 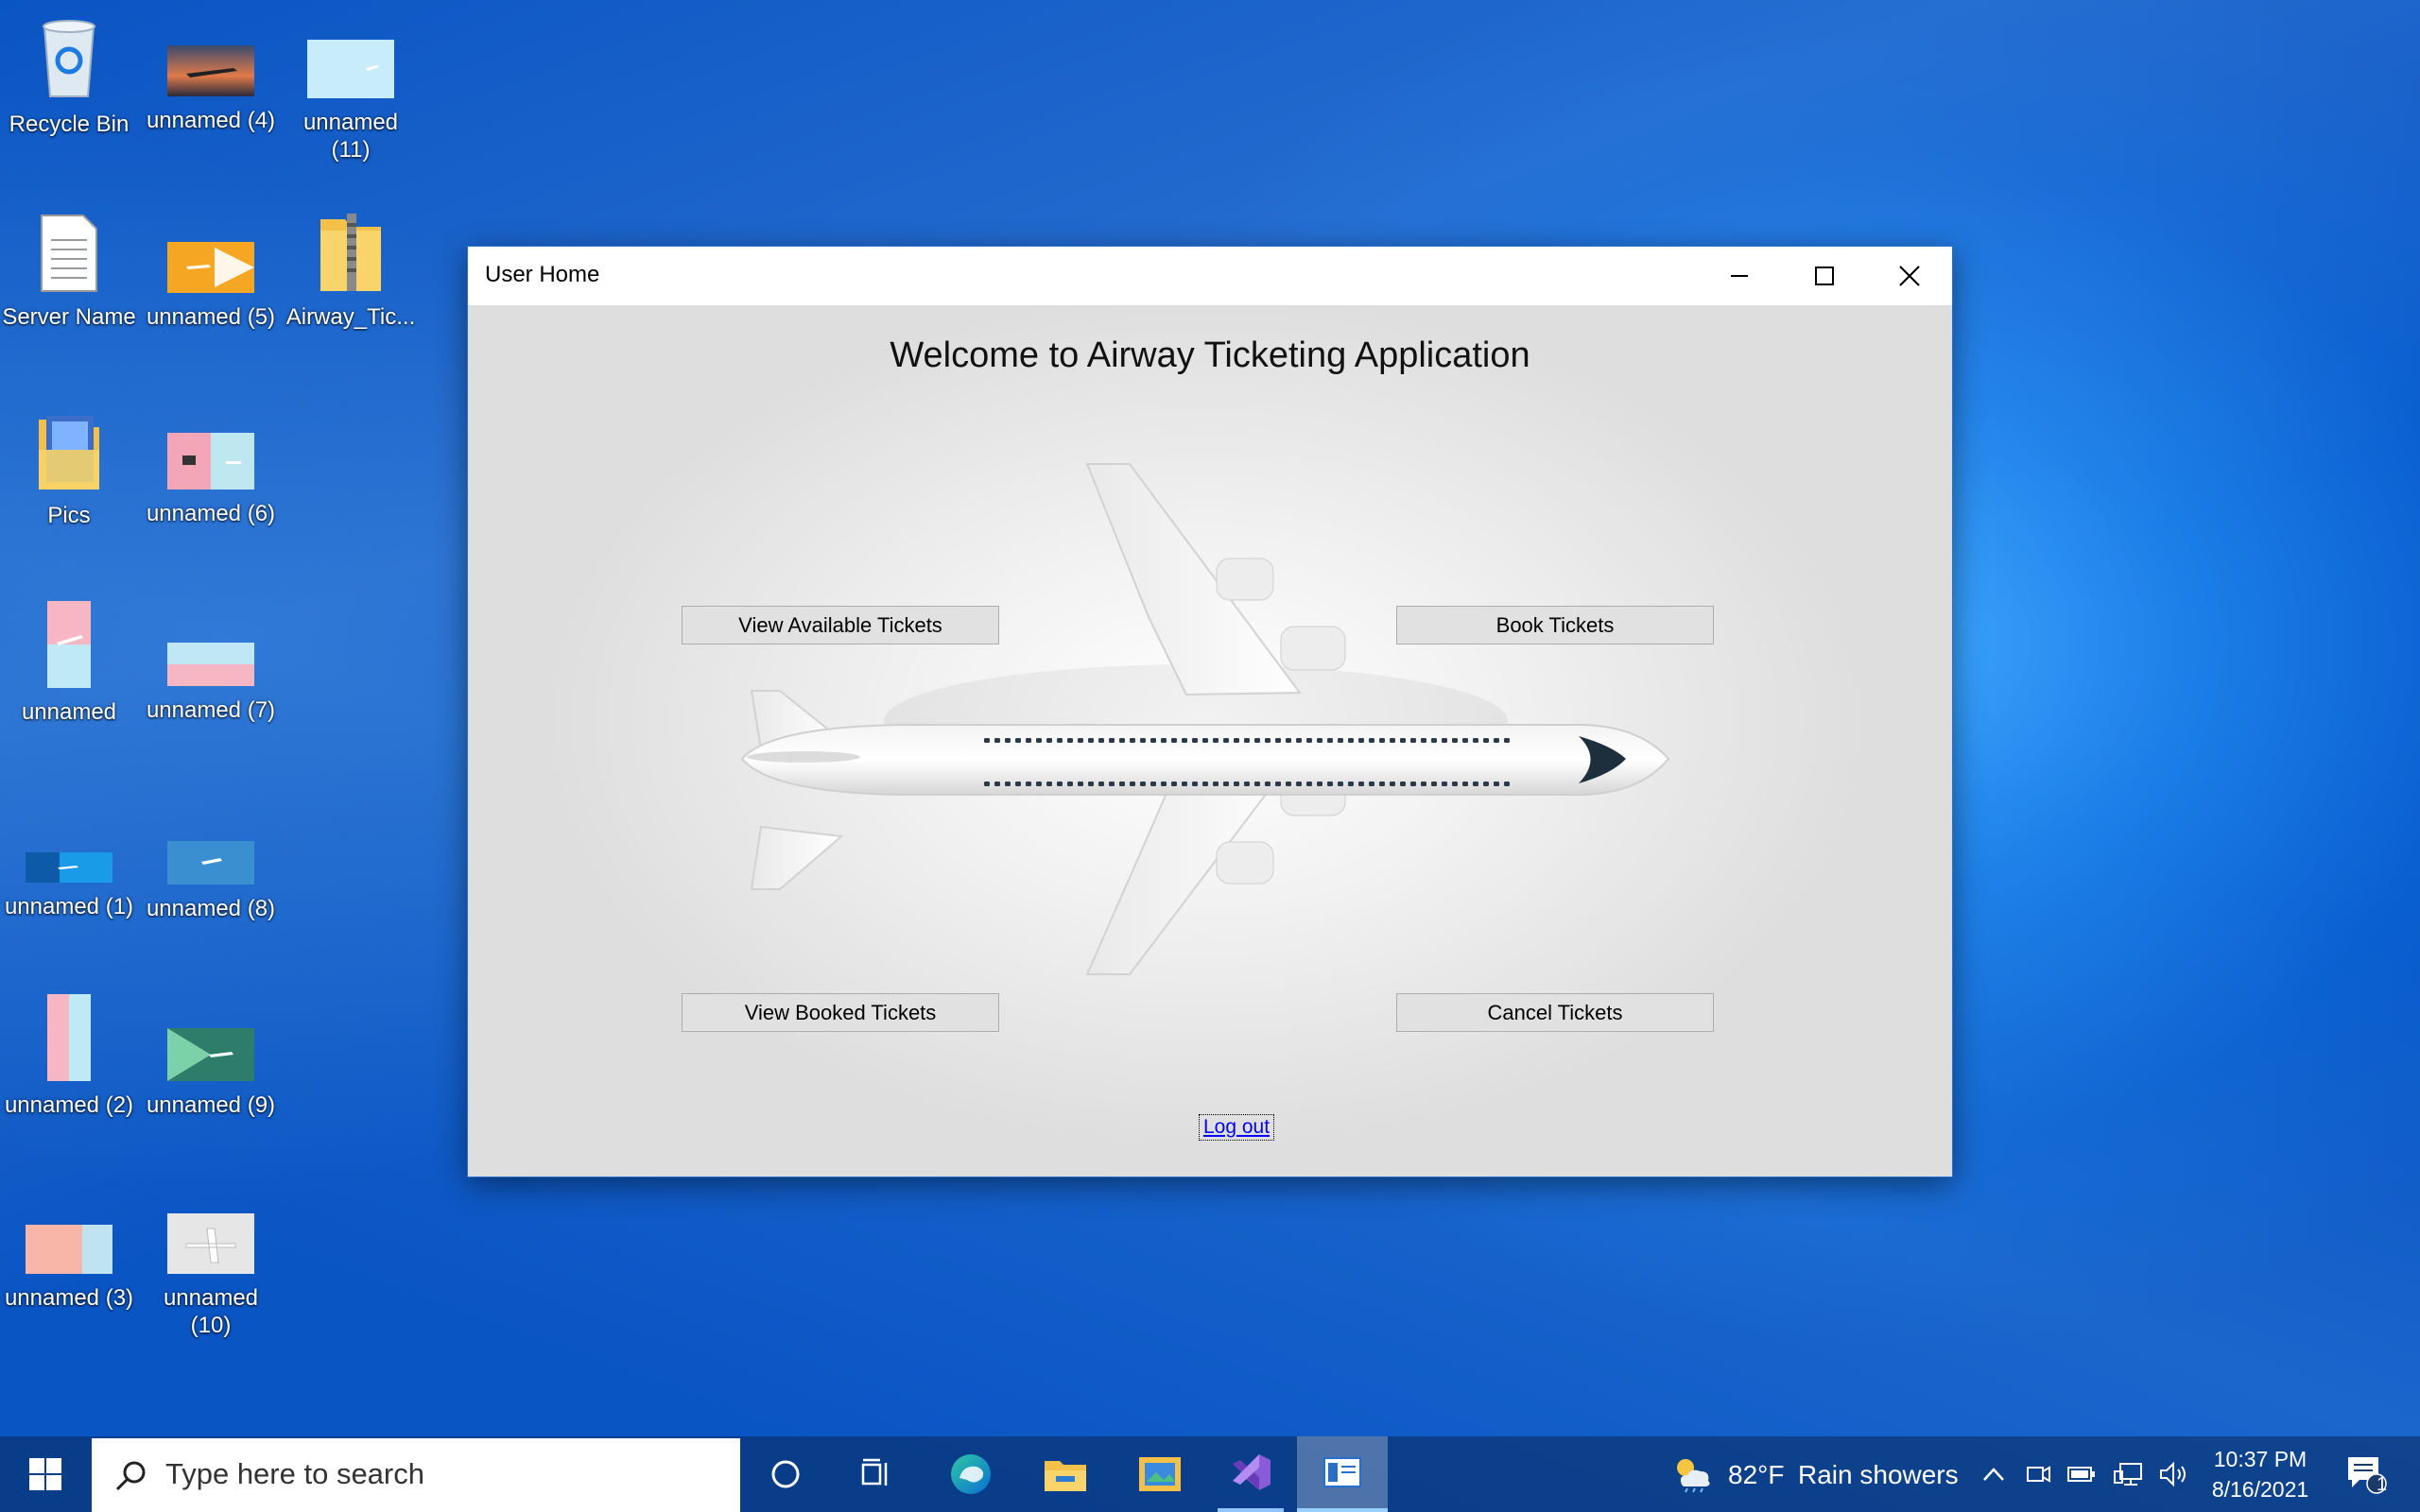 What do you see at coordinates (211, 1073) in the screenshot?
I see `desktop-icon-unnamed-9: unnamed (9)` at bounding box center [211, 1073].